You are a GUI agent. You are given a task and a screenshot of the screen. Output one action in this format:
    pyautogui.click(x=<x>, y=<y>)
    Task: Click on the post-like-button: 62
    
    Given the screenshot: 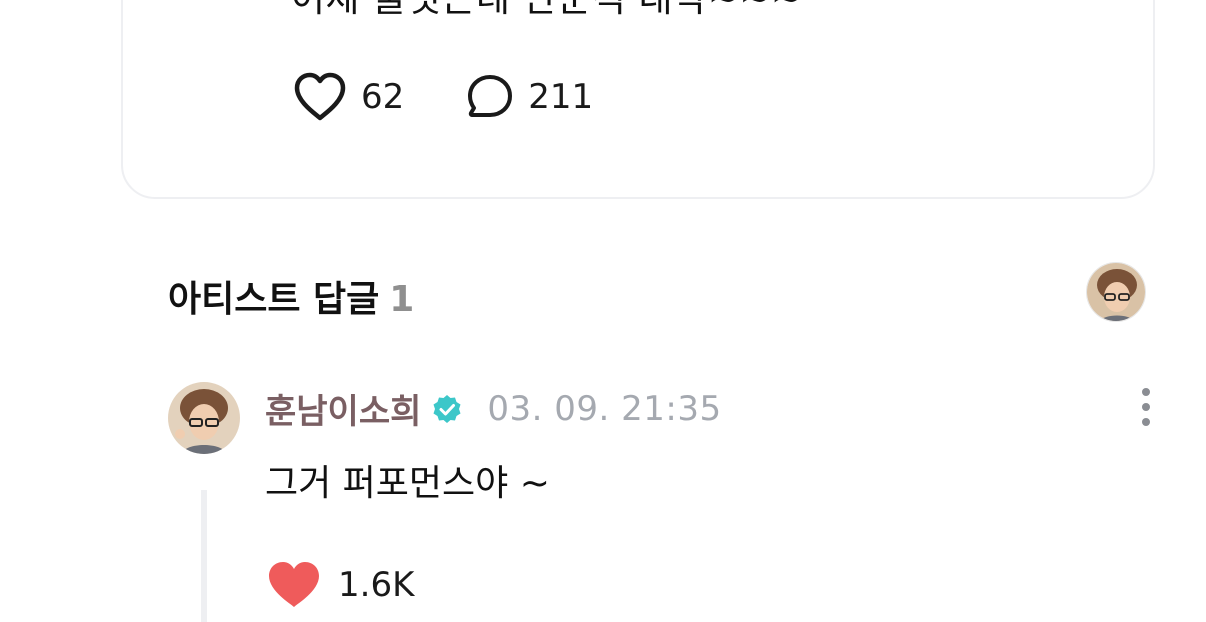 What is the action you would take?
    pyautogui.click(x=348, y=97)
    